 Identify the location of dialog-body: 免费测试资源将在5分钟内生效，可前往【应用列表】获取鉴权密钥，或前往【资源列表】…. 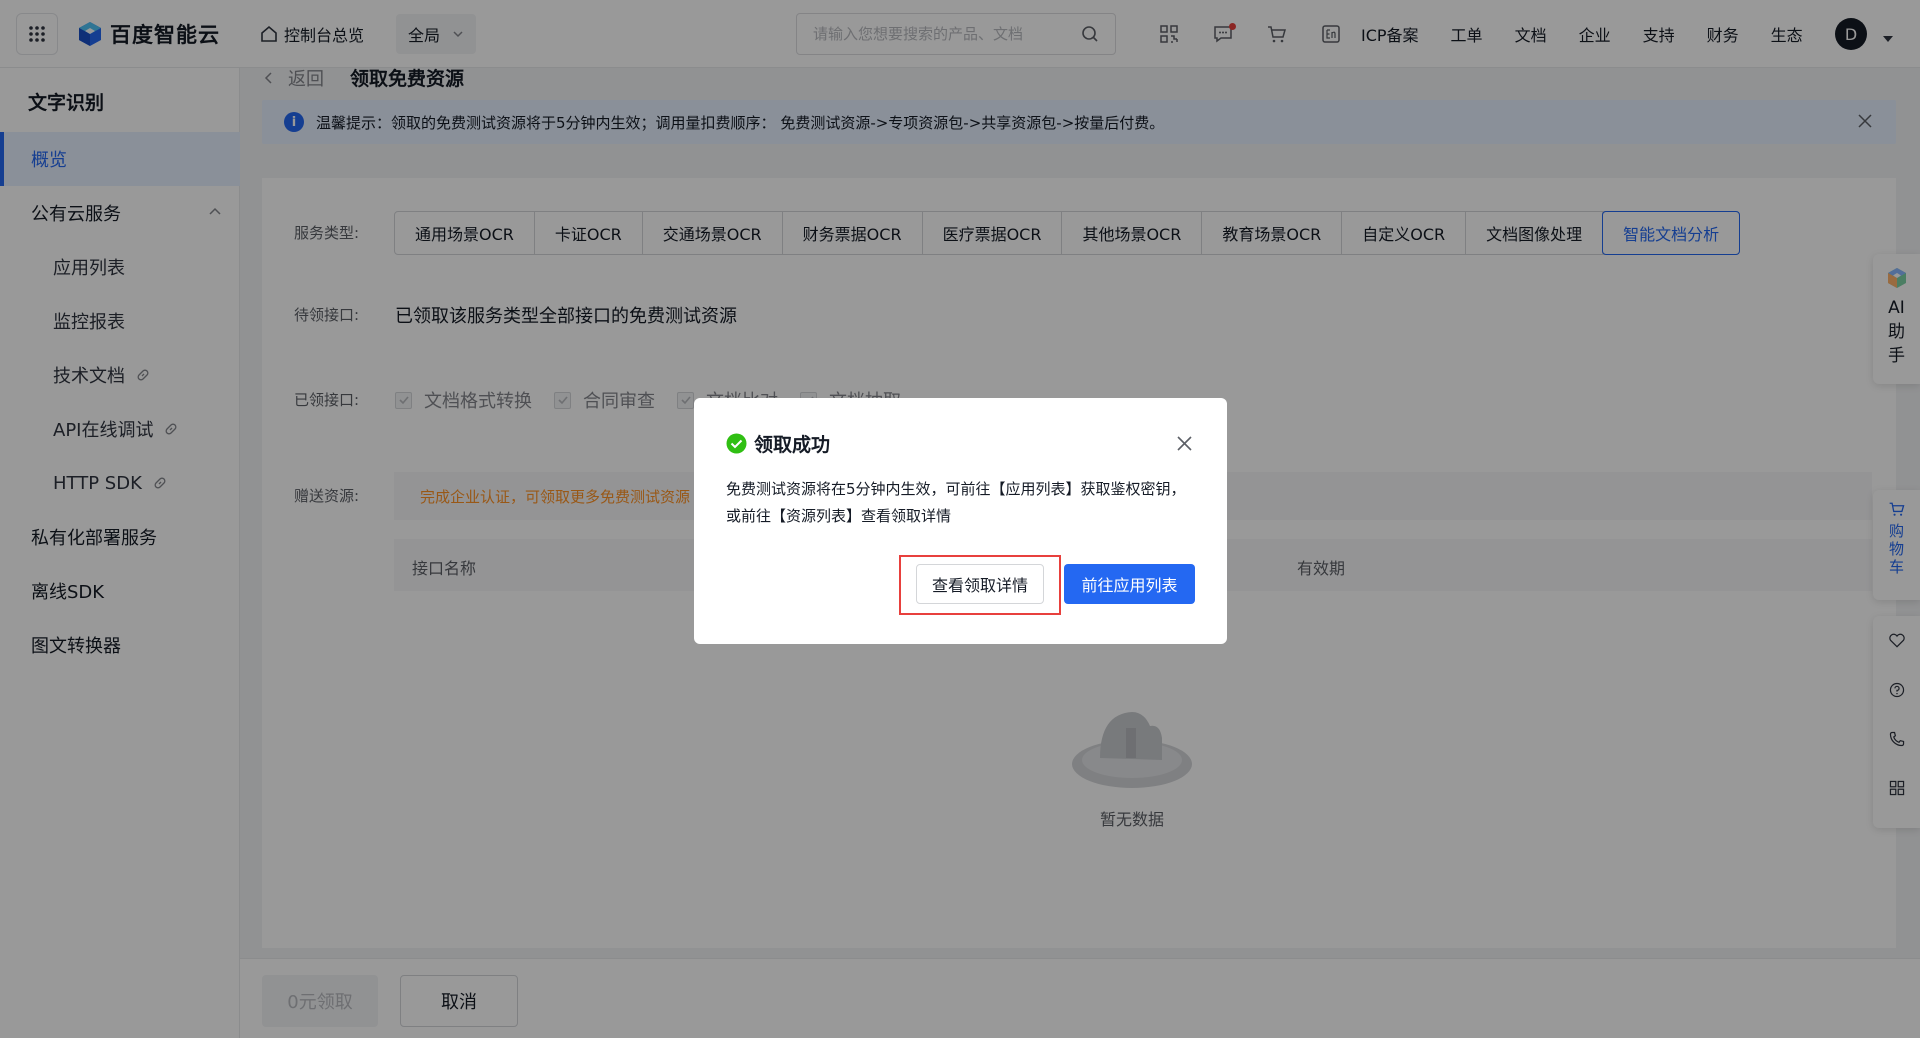
(956, 502).